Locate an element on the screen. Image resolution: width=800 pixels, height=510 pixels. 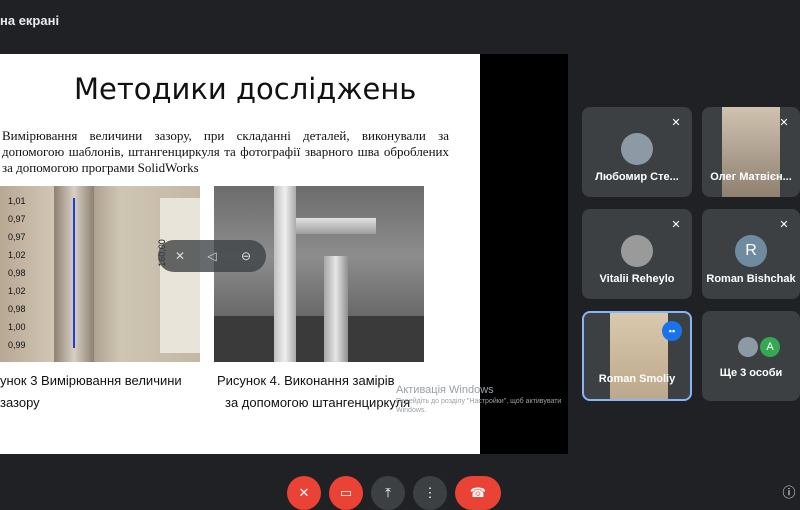
caliper-beam is located at coordinates (285, 274).